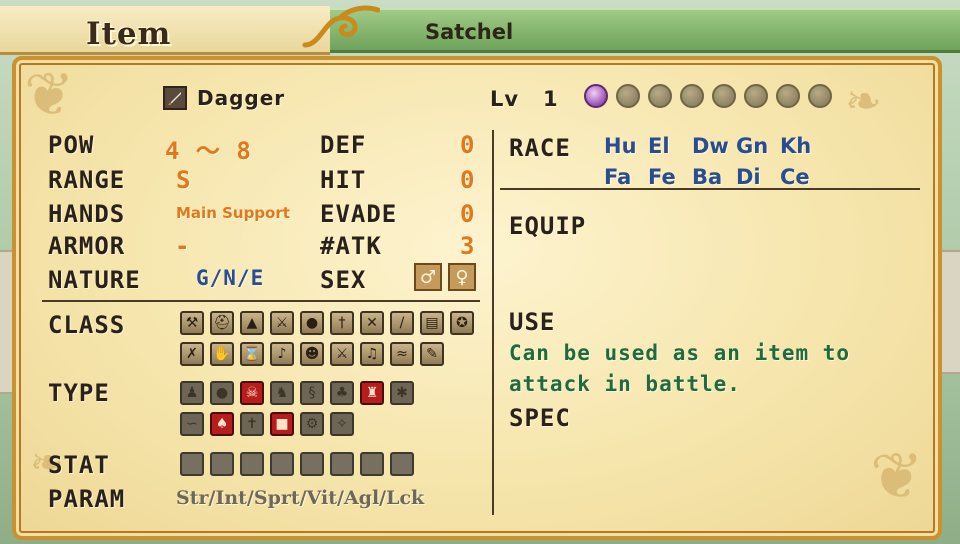 The height and width of the screenshot is (544, 960). Describe the element at coordinates (620, 146) in the screenshot. I see `race-hu: Hu` at that location.